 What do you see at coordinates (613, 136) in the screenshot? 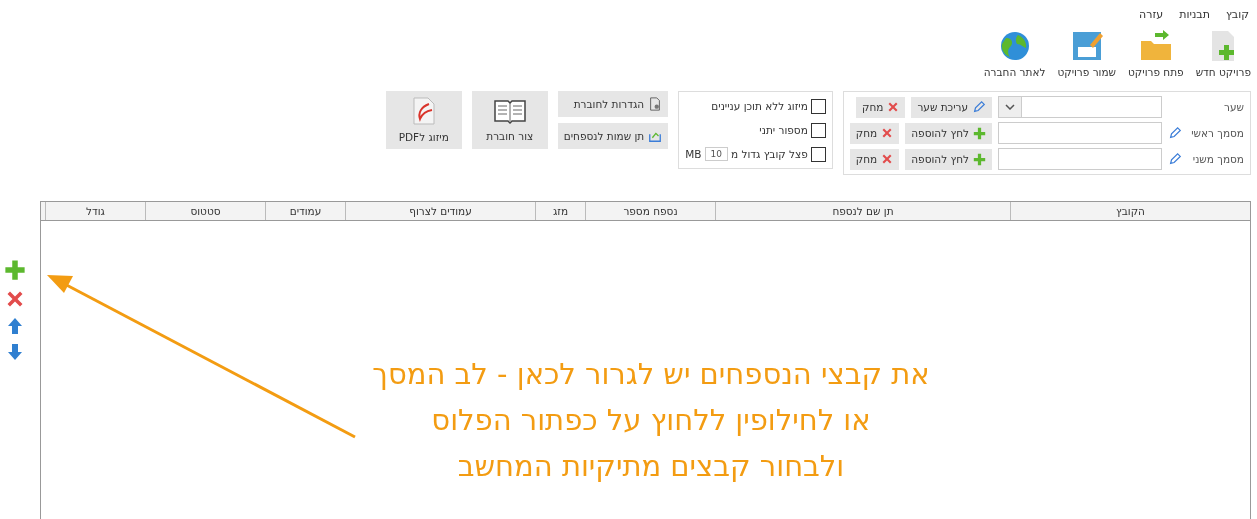
I see `booklet-button: תן שמות לנספחים` at bounding box center [613, 136].